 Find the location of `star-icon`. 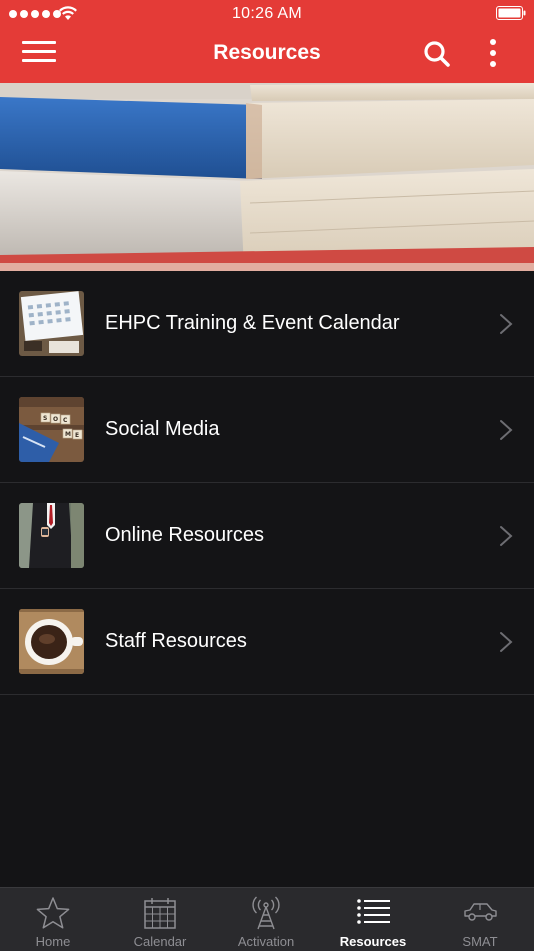

star-icon is located at coordinates (53, 913).